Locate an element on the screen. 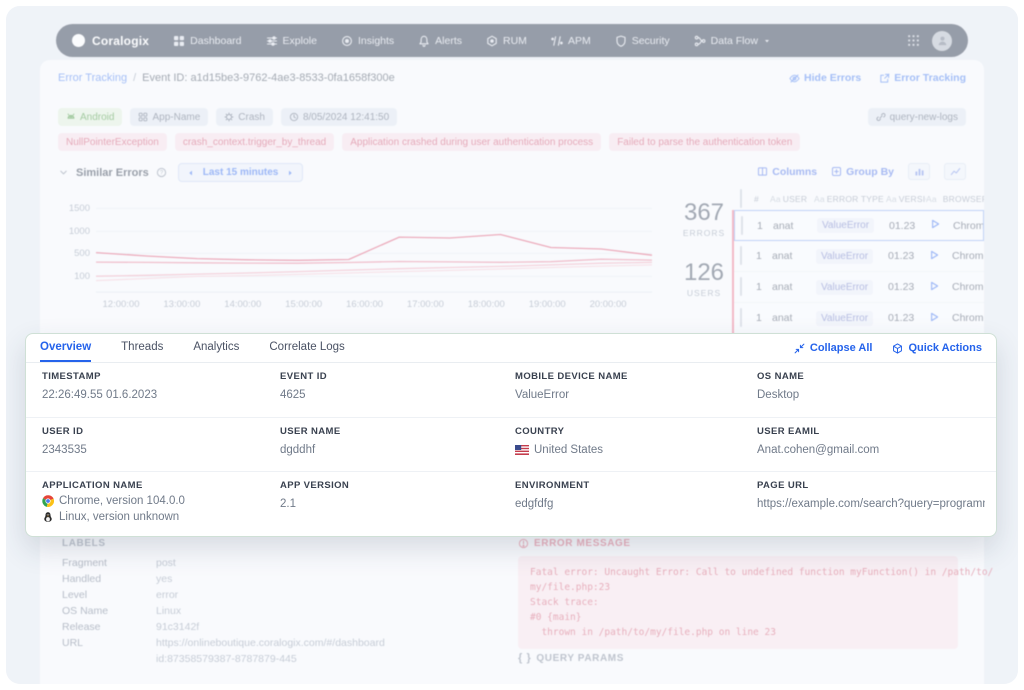 This screenshot has width=1024, height=690. cube-icon is located at coordinates (897, 348).